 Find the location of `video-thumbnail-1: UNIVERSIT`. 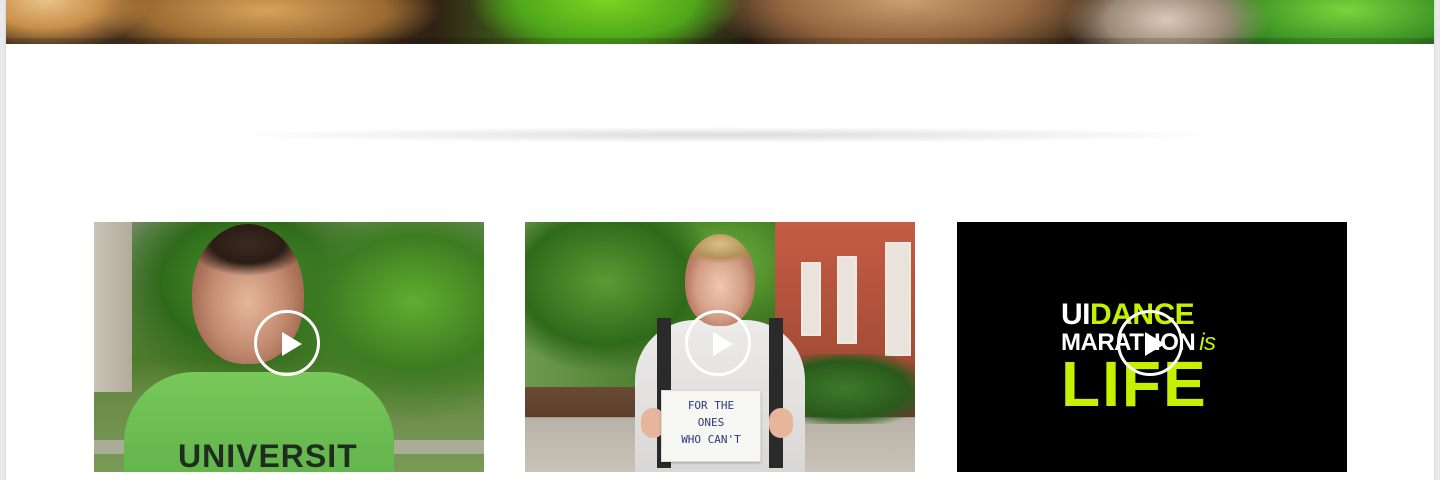

video-thumbnail-1: UNIVERSIT is located at coordinates (289, 347).